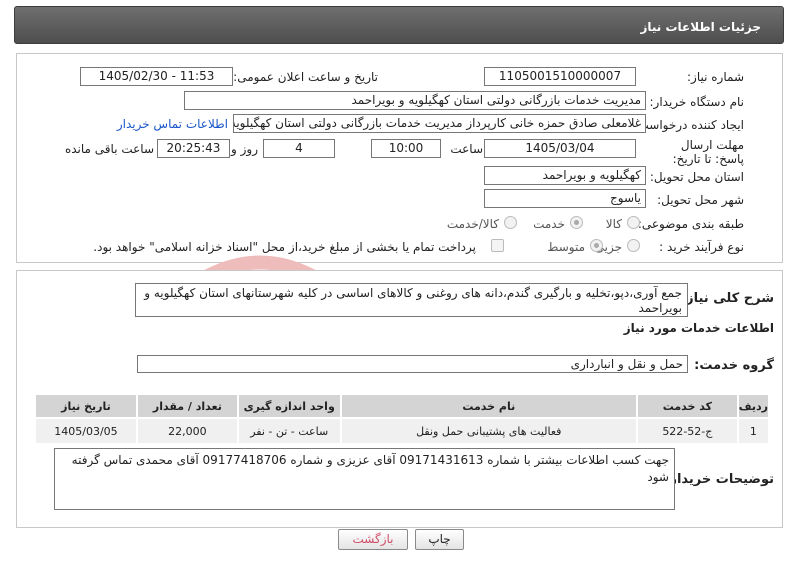 This screenshot has width=788, height=566. Describe the element at coordinates (734, 365) in the screenshot. I see `service-group-label: گروه خدمت:` at that location.